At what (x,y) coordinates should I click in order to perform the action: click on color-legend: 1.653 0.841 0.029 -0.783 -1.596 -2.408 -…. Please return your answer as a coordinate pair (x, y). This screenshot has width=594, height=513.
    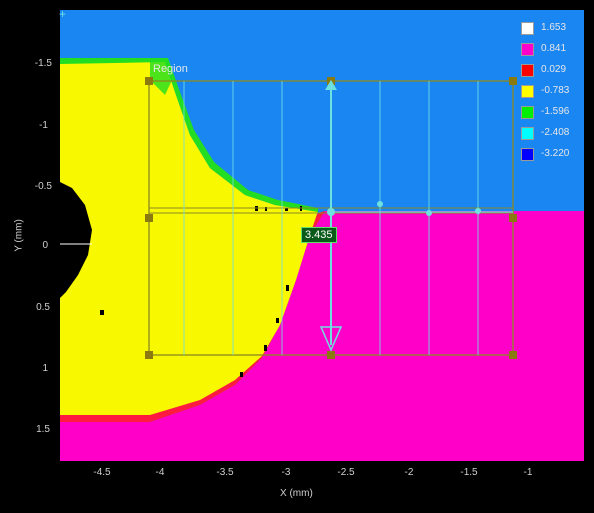
    Looking at the image, I should click on (553, 95).